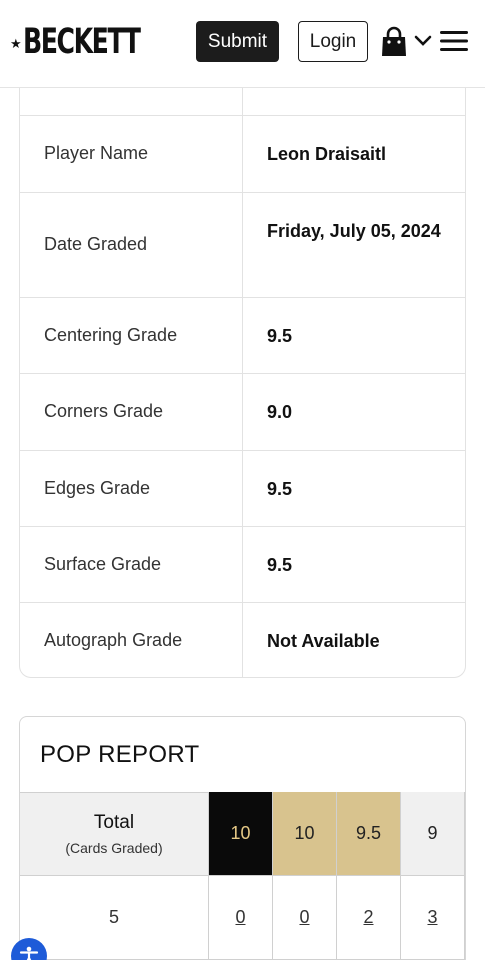  I want to click on total-header-cell: Total (Cards Graded), so click(114, 834).